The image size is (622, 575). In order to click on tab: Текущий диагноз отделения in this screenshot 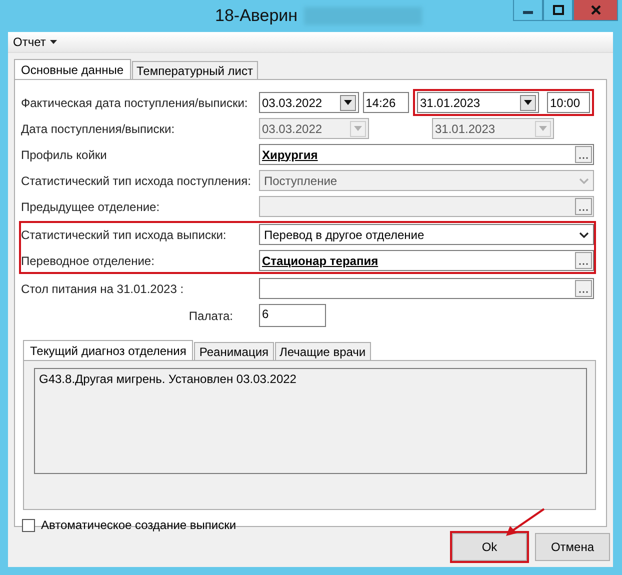, I will do `click(108, 350)`.